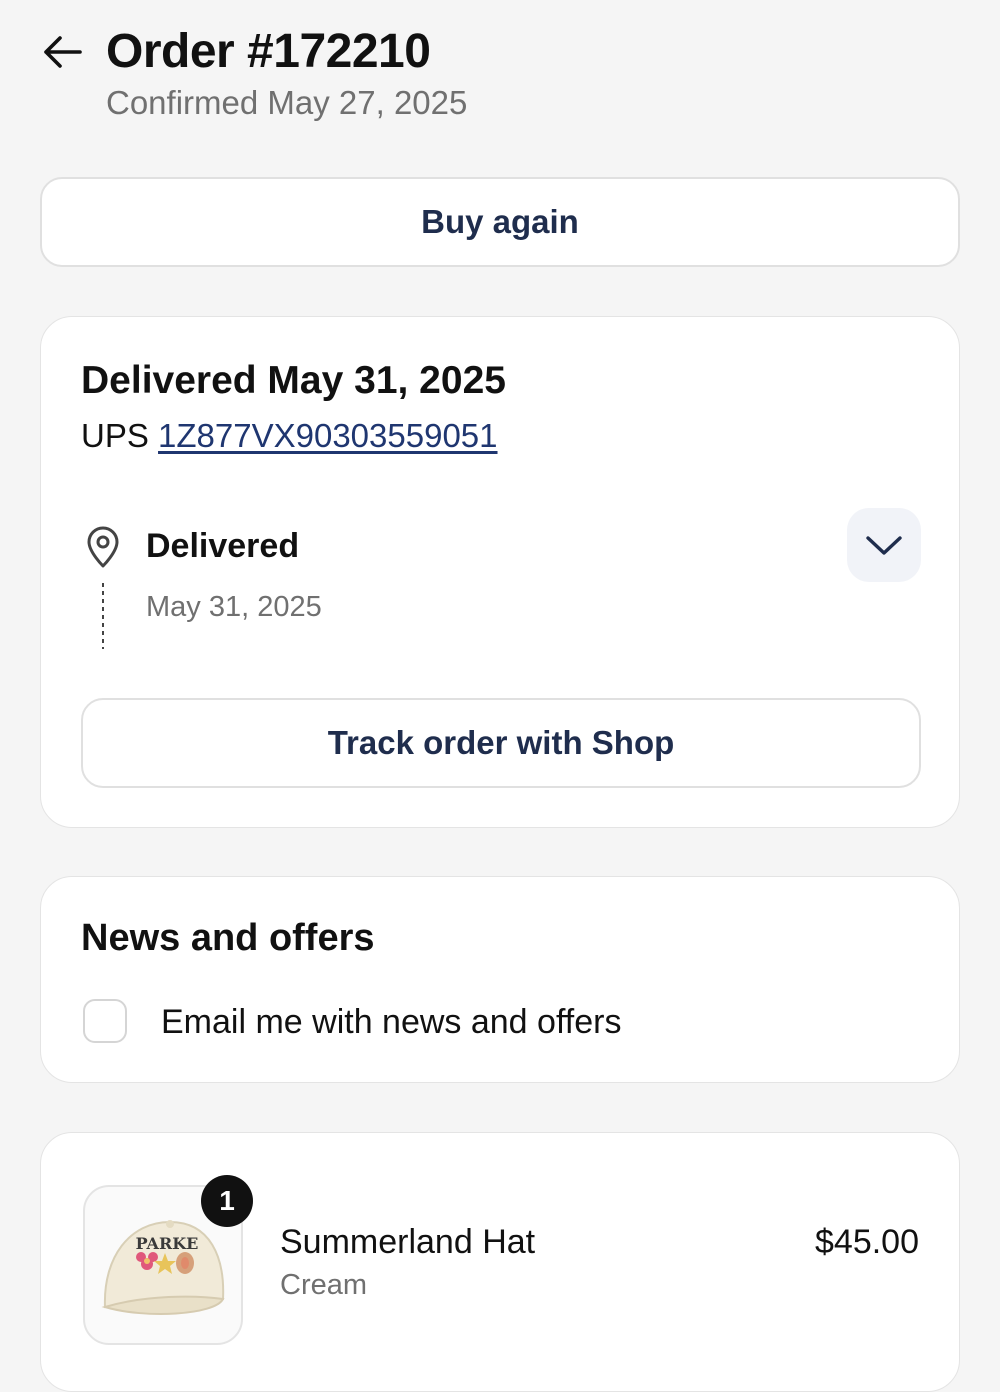 Image resolution: width=1000 pixels, height=1392 pixels. I want to click on location-pin-icon, so click(103, 547).